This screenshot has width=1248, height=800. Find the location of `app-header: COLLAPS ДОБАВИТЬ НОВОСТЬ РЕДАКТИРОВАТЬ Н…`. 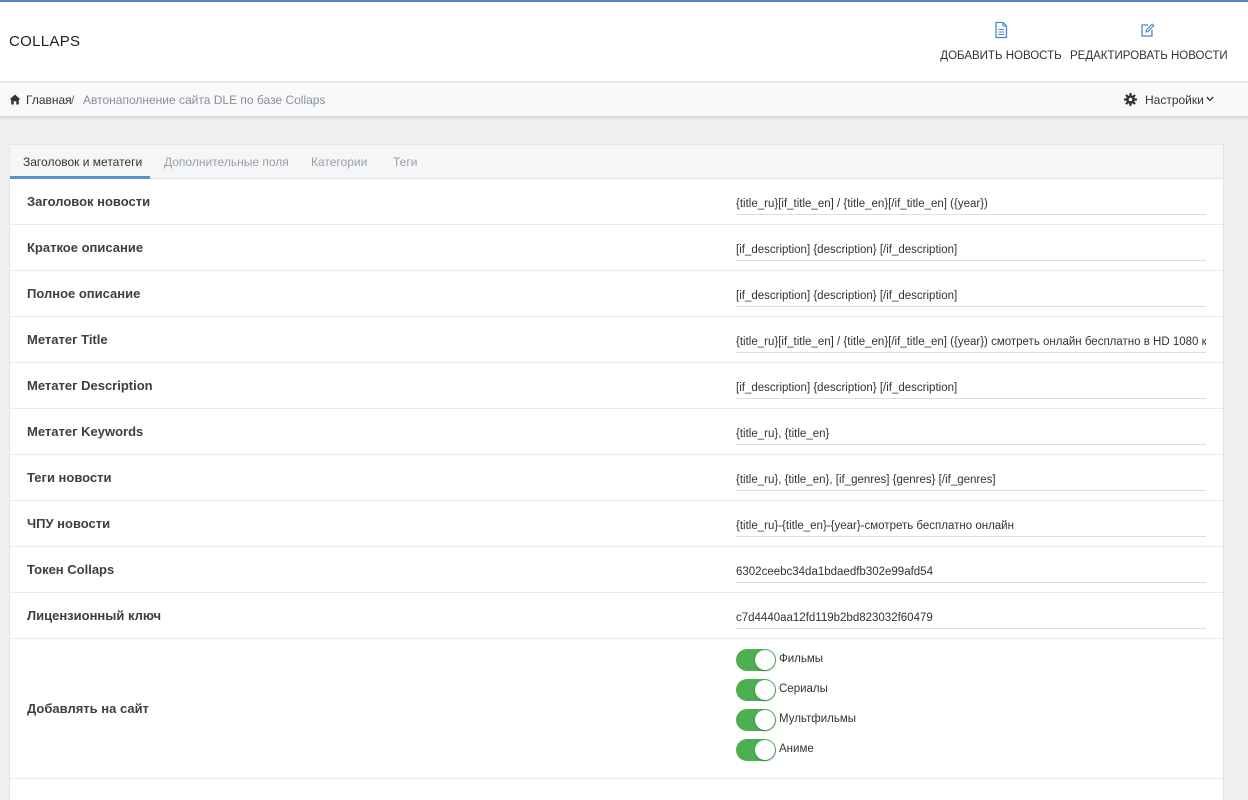

app-header: COLLAPS ДОБАВИТЬ НОВОСТЬ РЕДАКТИРОВАТЬ Н… is located at coordinates (624, 42).